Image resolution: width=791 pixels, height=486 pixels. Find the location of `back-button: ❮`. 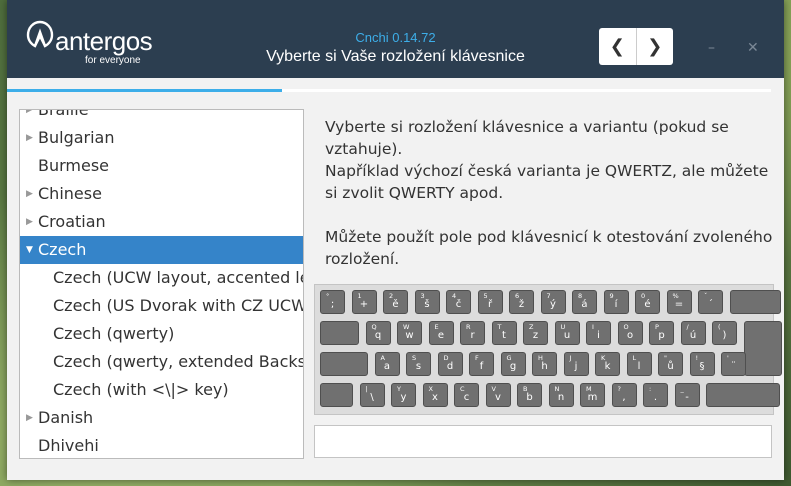

back-button: ❮ is located at coordinates (618, 46).